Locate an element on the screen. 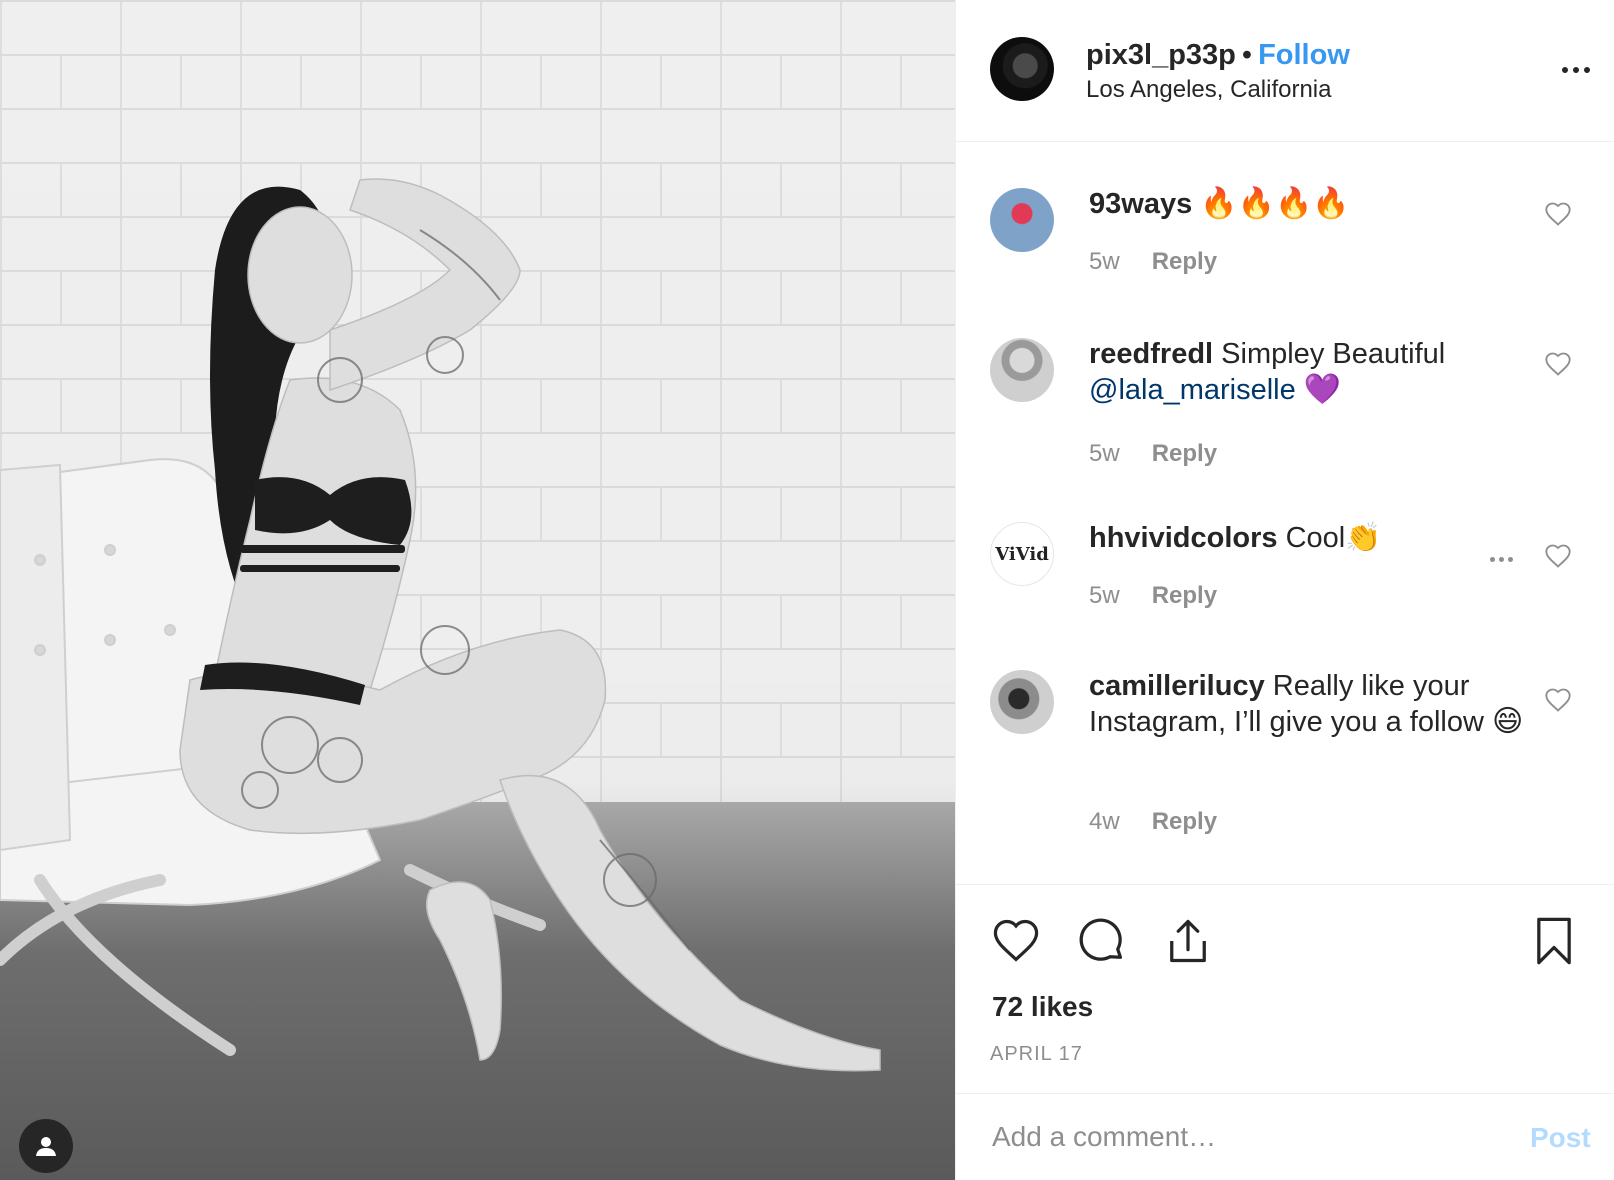 Image resolution: width=1614 pixels, height=1180 pixels. post-location: Los Angeles, California is located at coordinates (1208, 90).